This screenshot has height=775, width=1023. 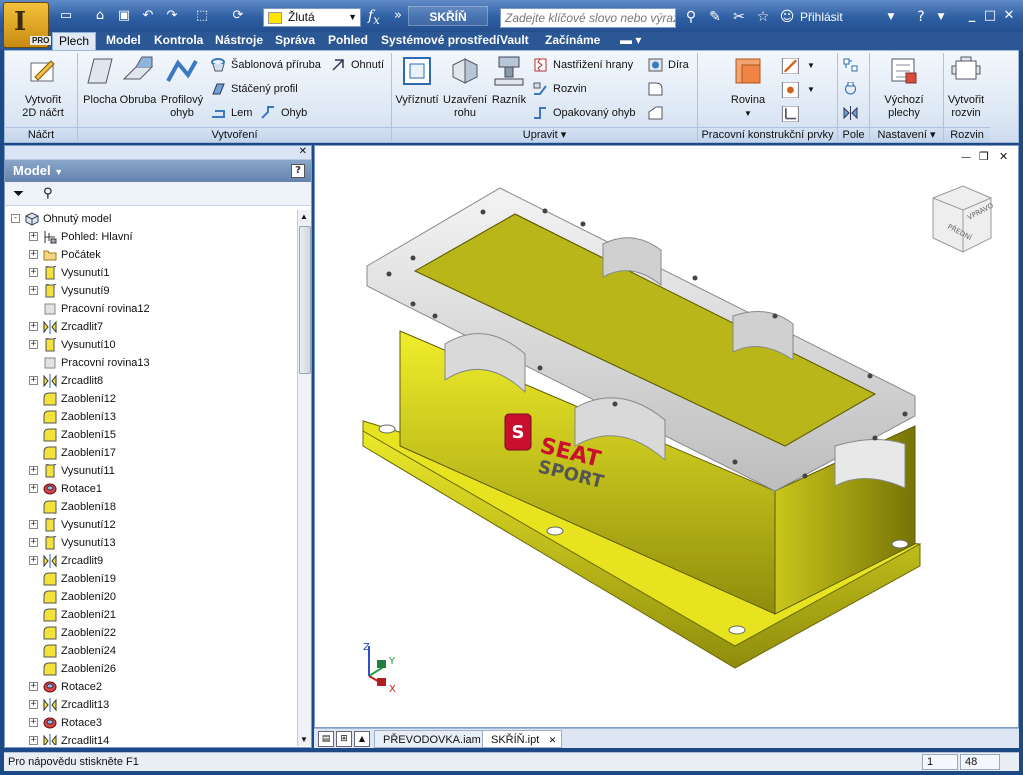 What do you see at coordinates (798, 65) in the screenshot?
I see `work-axis-button: ▼` at bounding box center [798, 65].